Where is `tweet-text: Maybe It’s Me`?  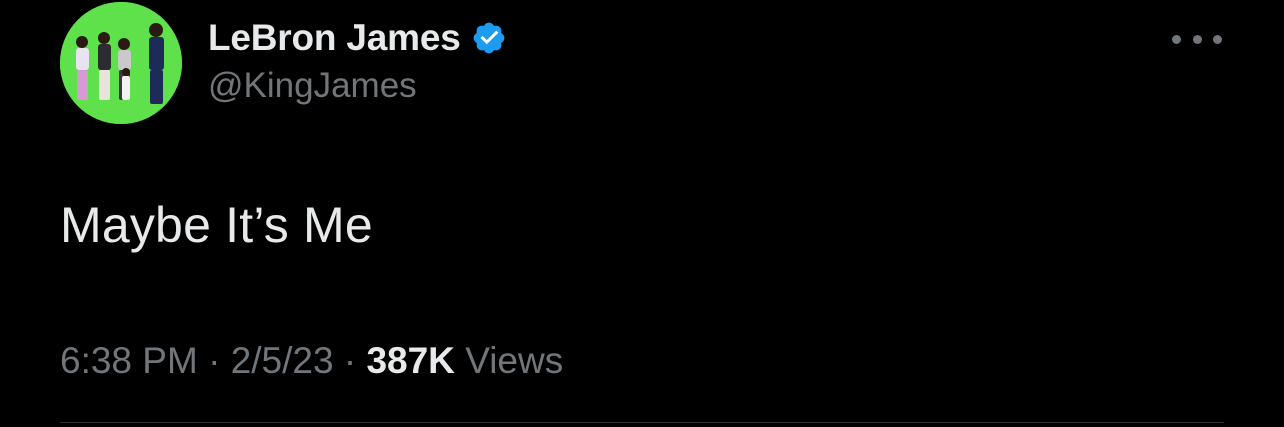
tweet-text: Maybe It’s Me is located at coordinates (216, 225).